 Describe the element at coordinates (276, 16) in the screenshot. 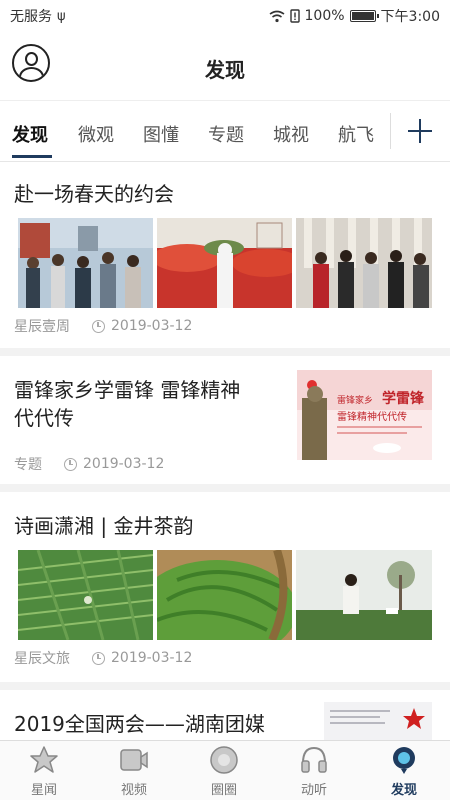

I see `wifi-icon` at that location.